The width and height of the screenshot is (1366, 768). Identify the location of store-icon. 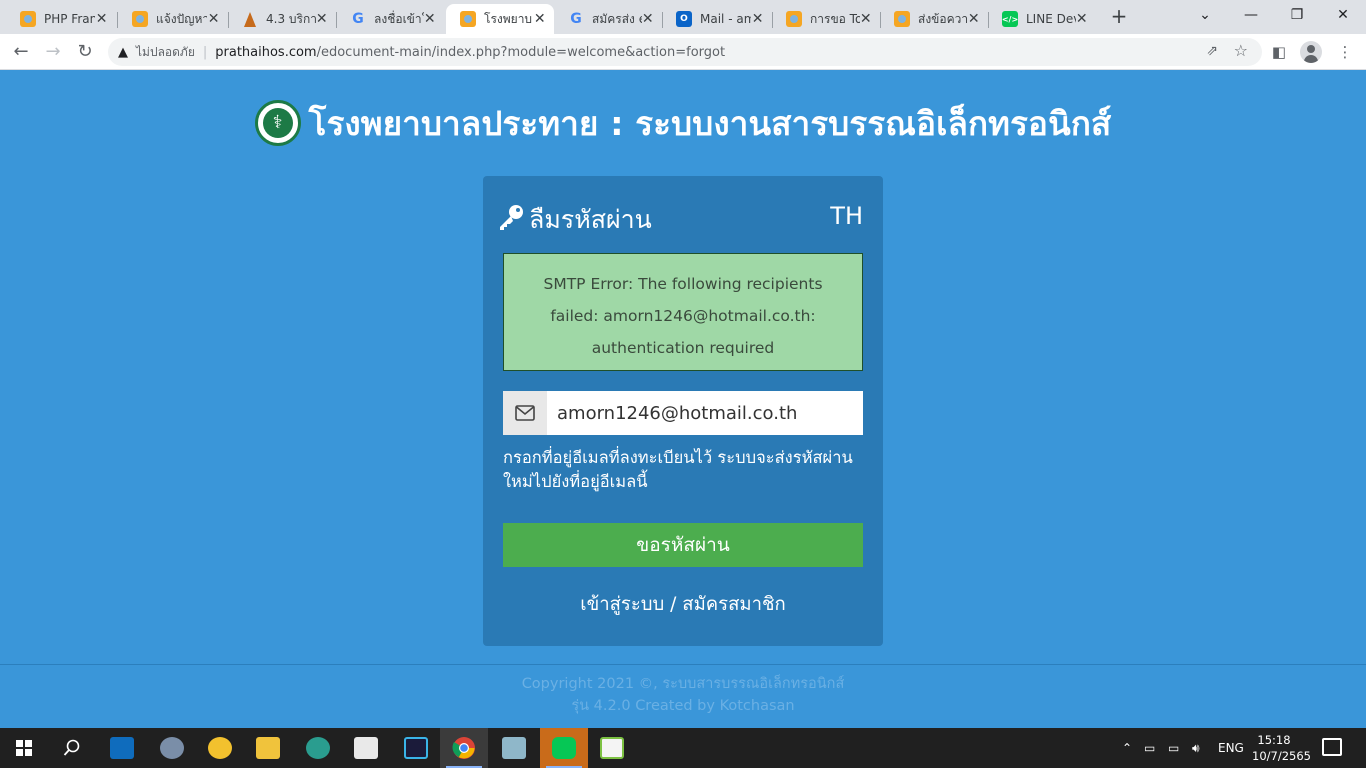
(366, 748).